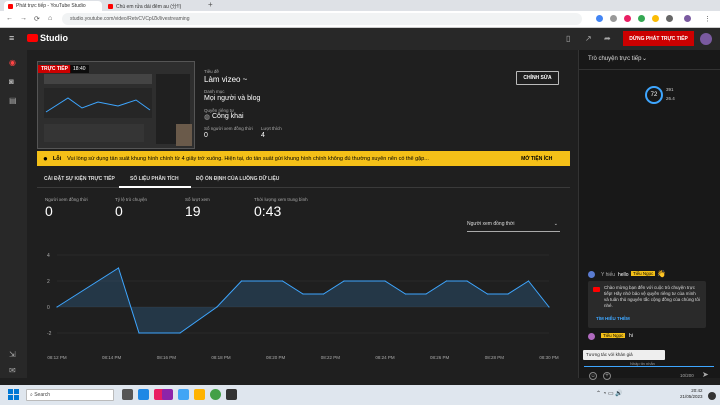  I want to click on chrome-icon, so click(215, 394).